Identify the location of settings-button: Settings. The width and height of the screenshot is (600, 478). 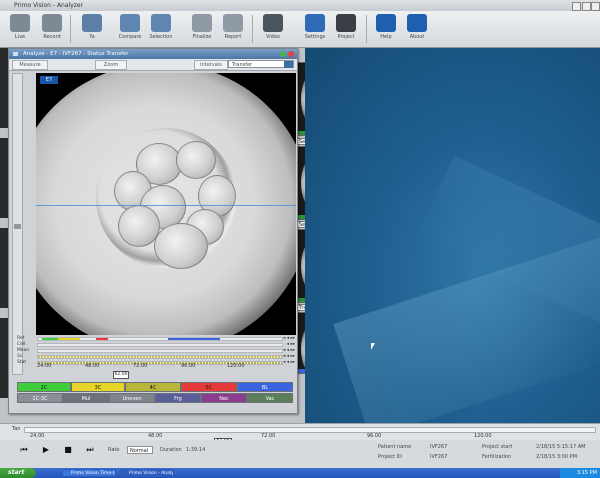
(315, 29).